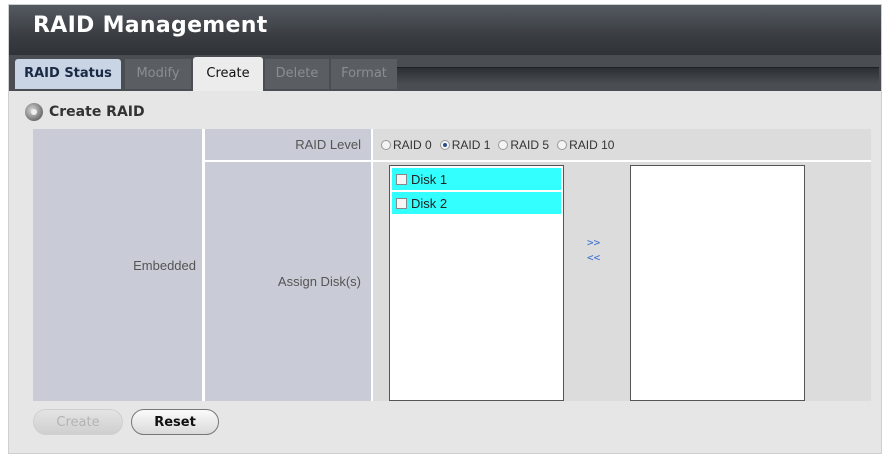 This screenshot has width=888, height=461. I want to click on assigned-disks-list, so click(717, 283).